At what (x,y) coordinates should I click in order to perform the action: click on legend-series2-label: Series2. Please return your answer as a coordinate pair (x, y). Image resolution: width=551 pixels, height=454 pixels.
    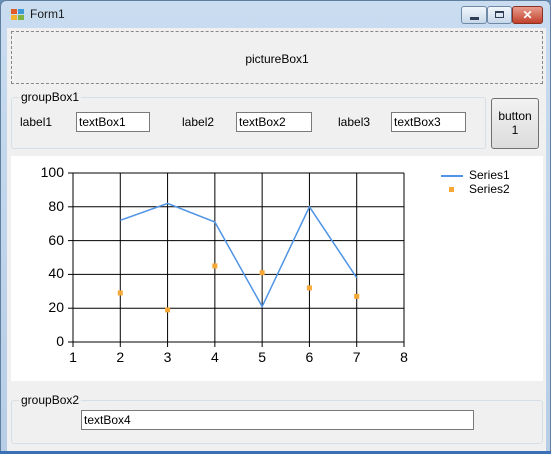
    Looking at the image, I should click on (489, 189).